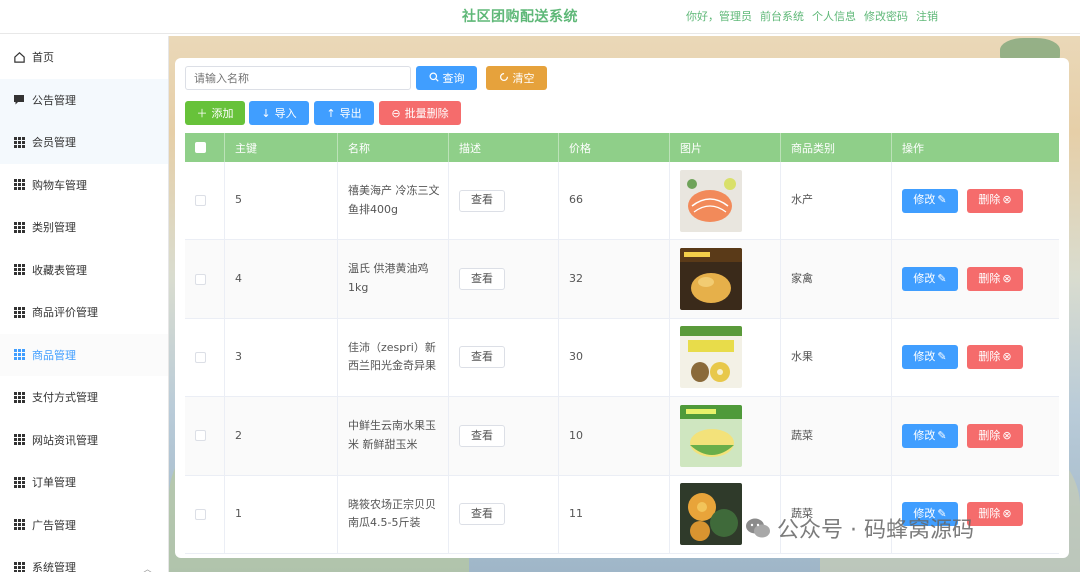 Image resolution: width=1080 pixels, height=572 pixels. I want to click on sidebar-item-members: 会员管理, so click(84, 142).